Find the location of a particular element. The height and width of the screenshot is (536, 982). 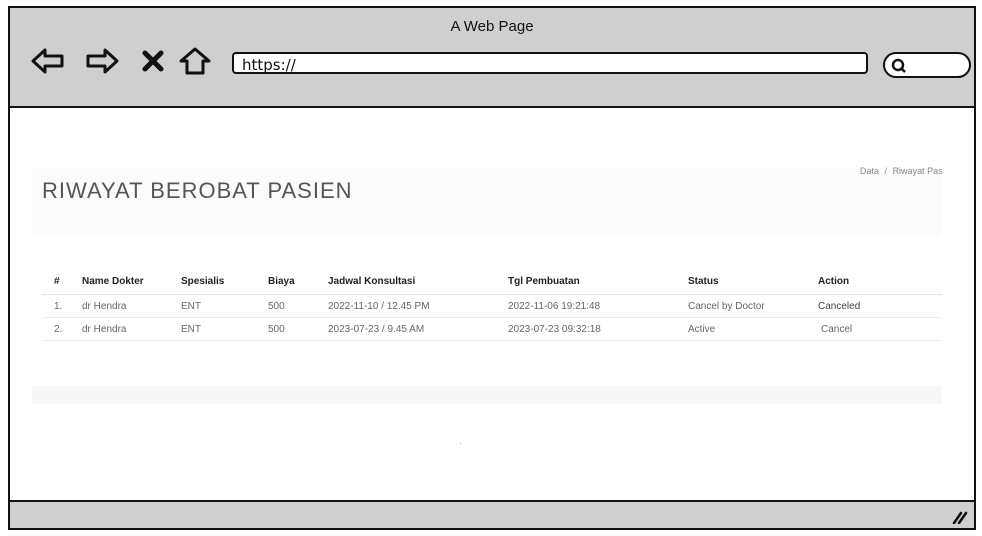

cancel-link: Cancel is located at coordinates (879, 329).